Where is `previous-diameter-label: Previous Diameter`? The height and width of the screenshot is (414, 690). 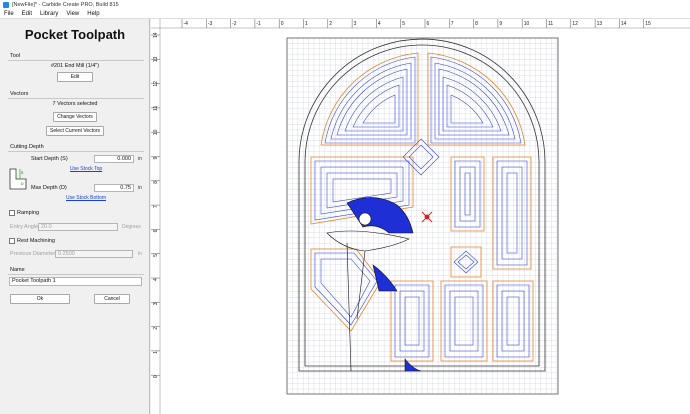
previous-diameter-label: Previous Diameter is located at coordinates (33, 254).